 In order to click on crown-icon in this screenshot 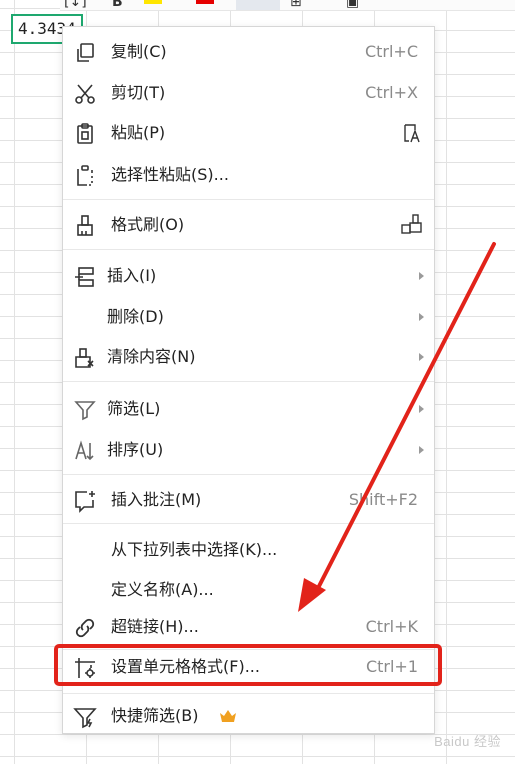, I will do `click(228, 715)`.